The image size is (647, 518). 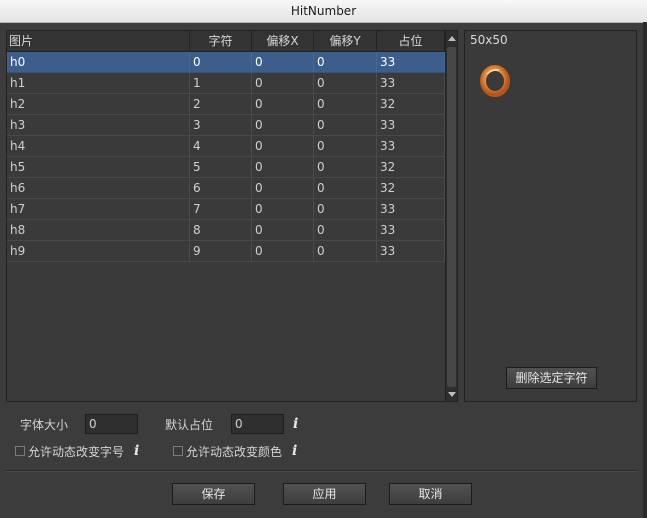 What do you see at coordinates (645, 270) in the screenshot?
I see `window-edge` at bounding box center [645, 270].